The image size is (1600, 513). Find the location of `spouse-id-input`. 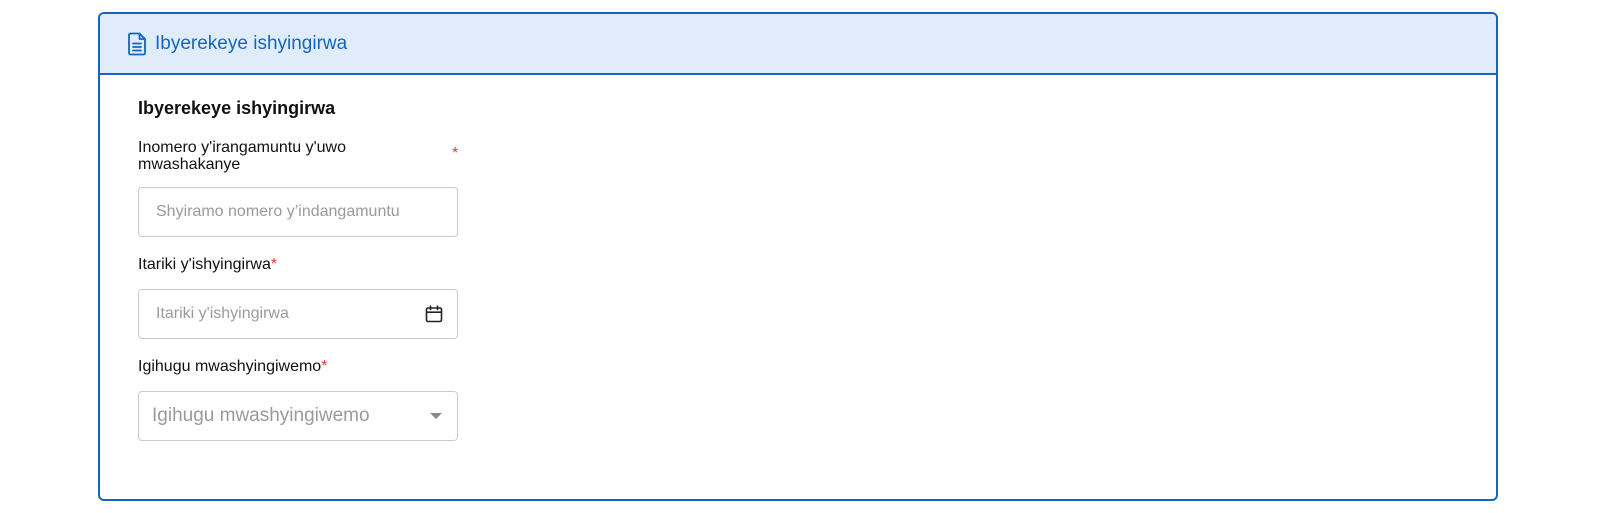

spouse-id-input is located at coordinates (298, 212).